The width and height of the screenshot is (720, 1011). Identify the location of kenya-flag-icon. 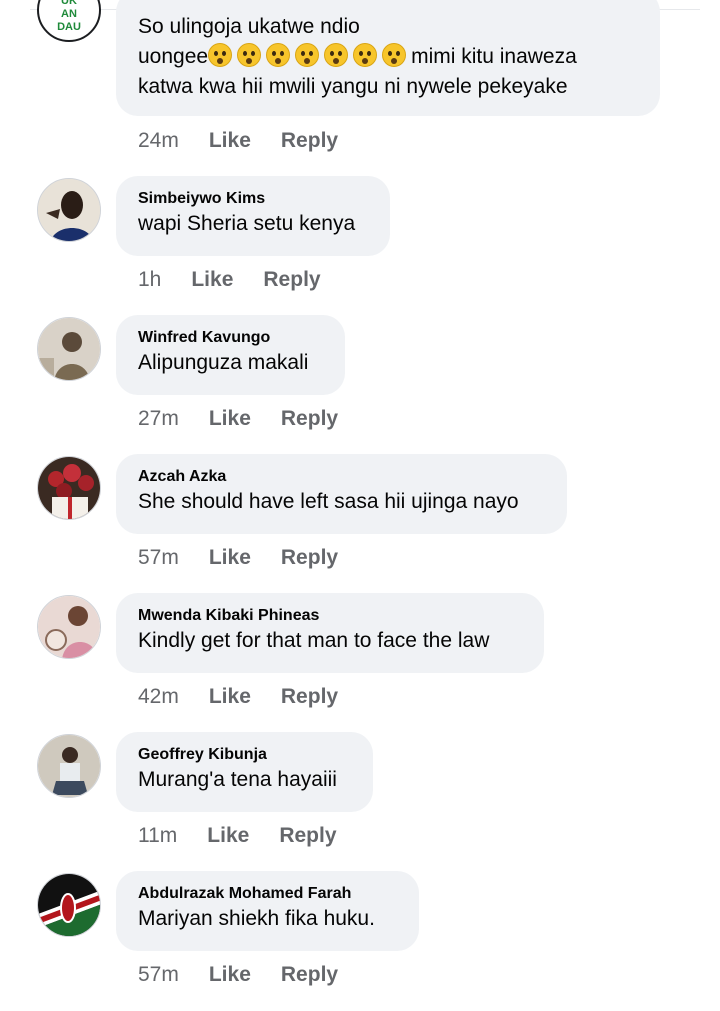
(69, 905).